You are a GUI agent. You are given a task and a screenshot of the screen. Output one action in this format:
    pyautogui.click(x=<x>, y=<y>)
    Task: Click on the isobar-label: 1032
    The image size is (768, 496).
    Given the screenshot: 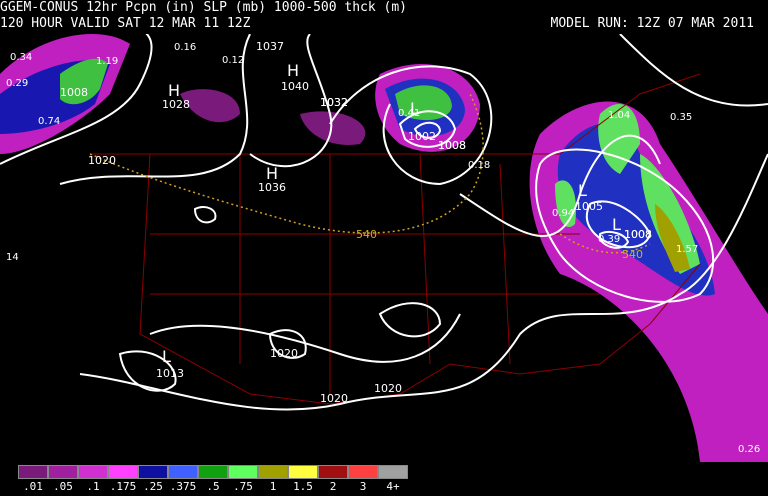 What is the action you would take?
    pyautogui.click(x=334, y=102)
    